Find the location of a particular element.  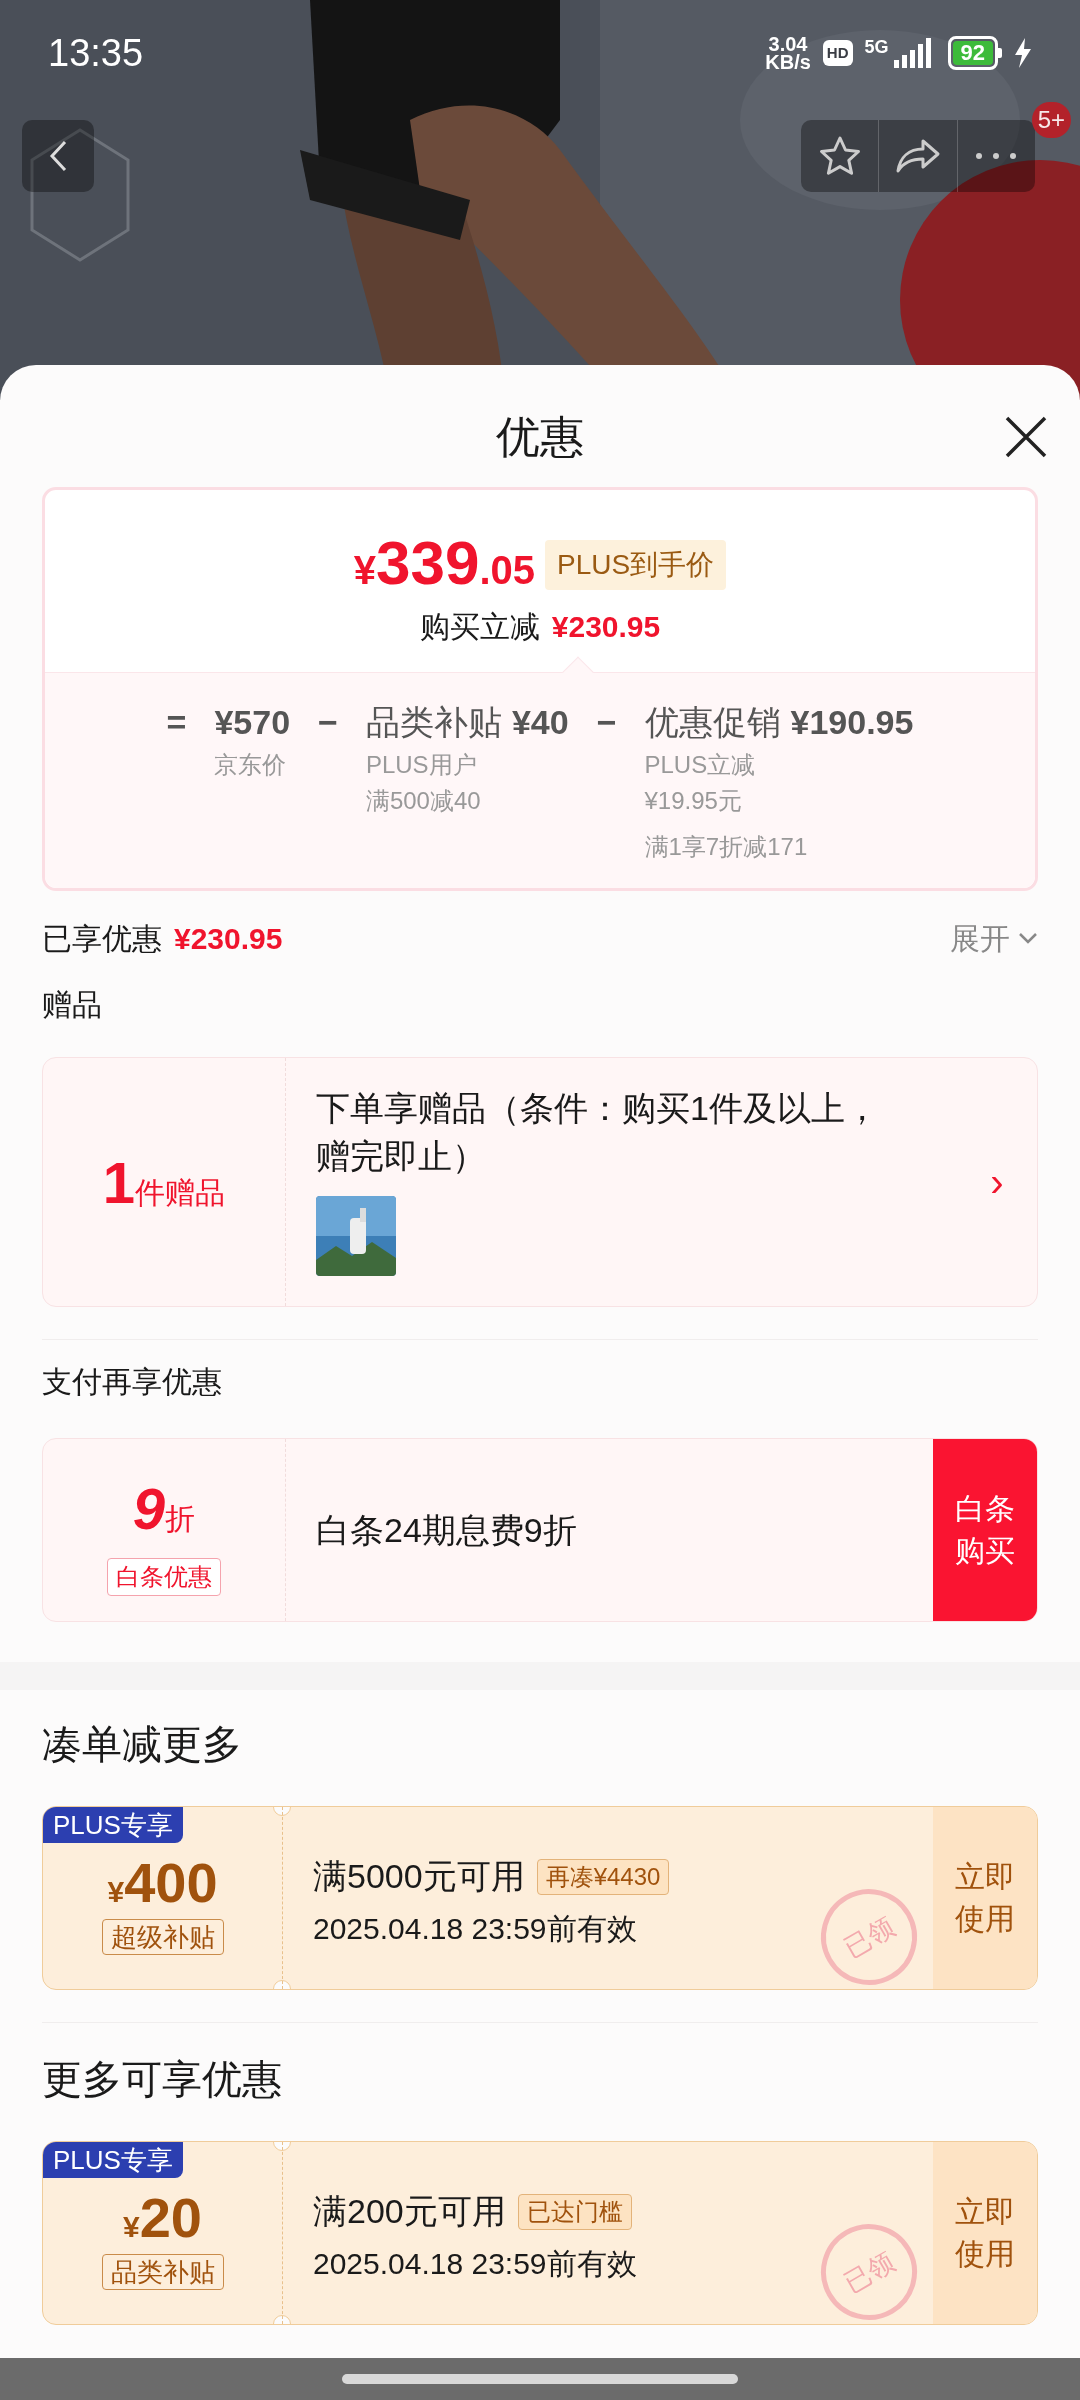

discount-note: PLUS用户 is located at coordinates (421, 765).